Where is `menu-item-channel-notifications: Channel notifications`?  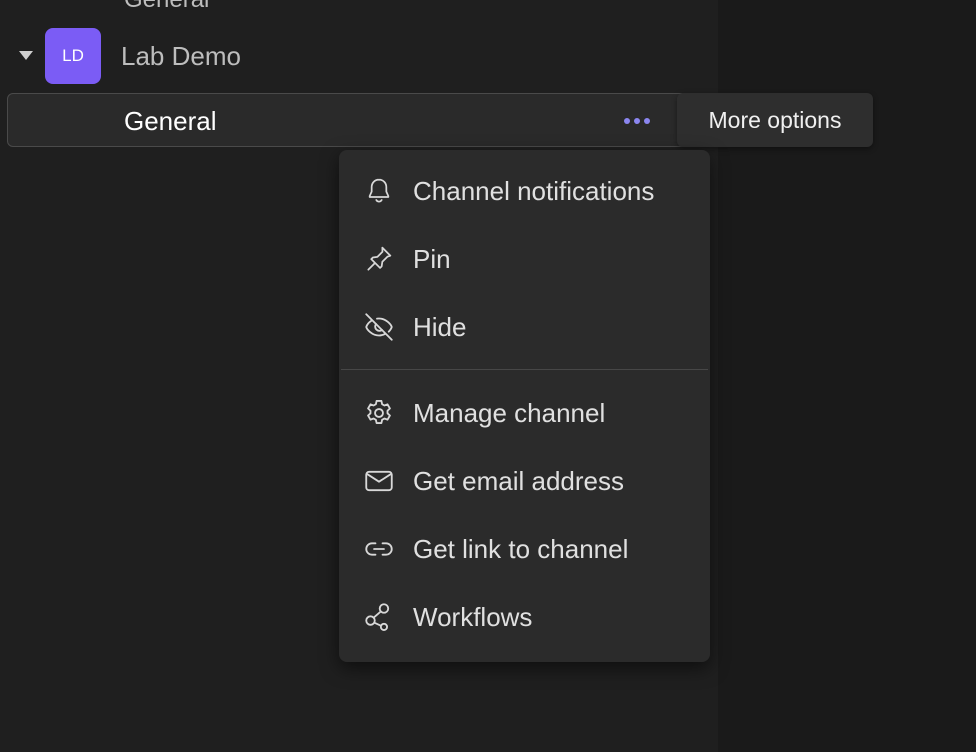
menu-item-channel-notifications: Channel notifications is located at coordinates (524, 191).